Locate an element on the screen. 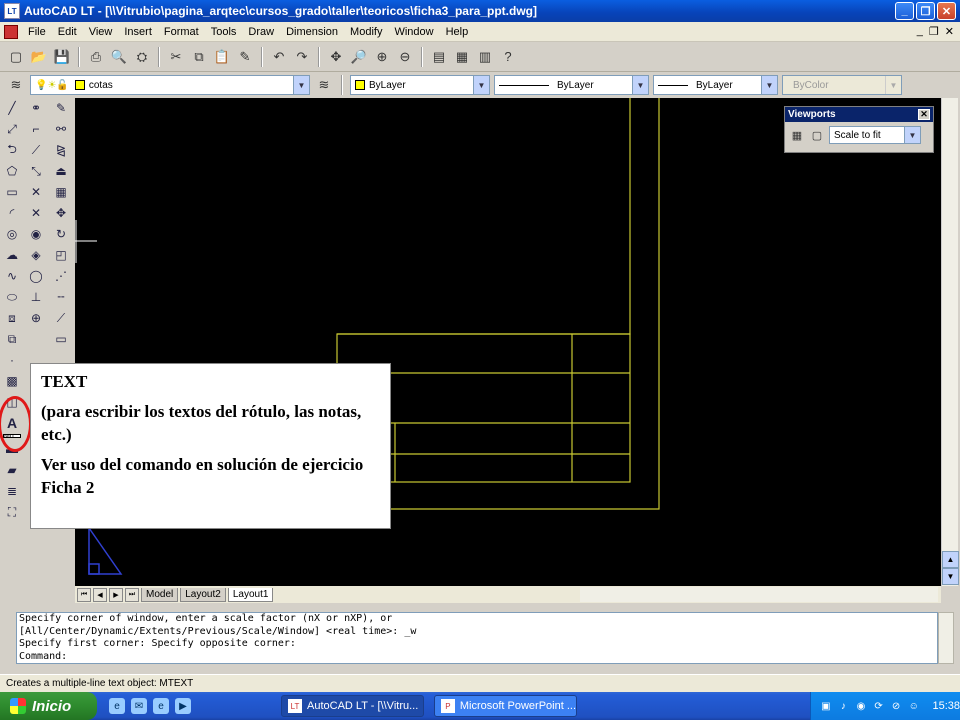  restore-button: ❐ is located at coordinates (925, 11).